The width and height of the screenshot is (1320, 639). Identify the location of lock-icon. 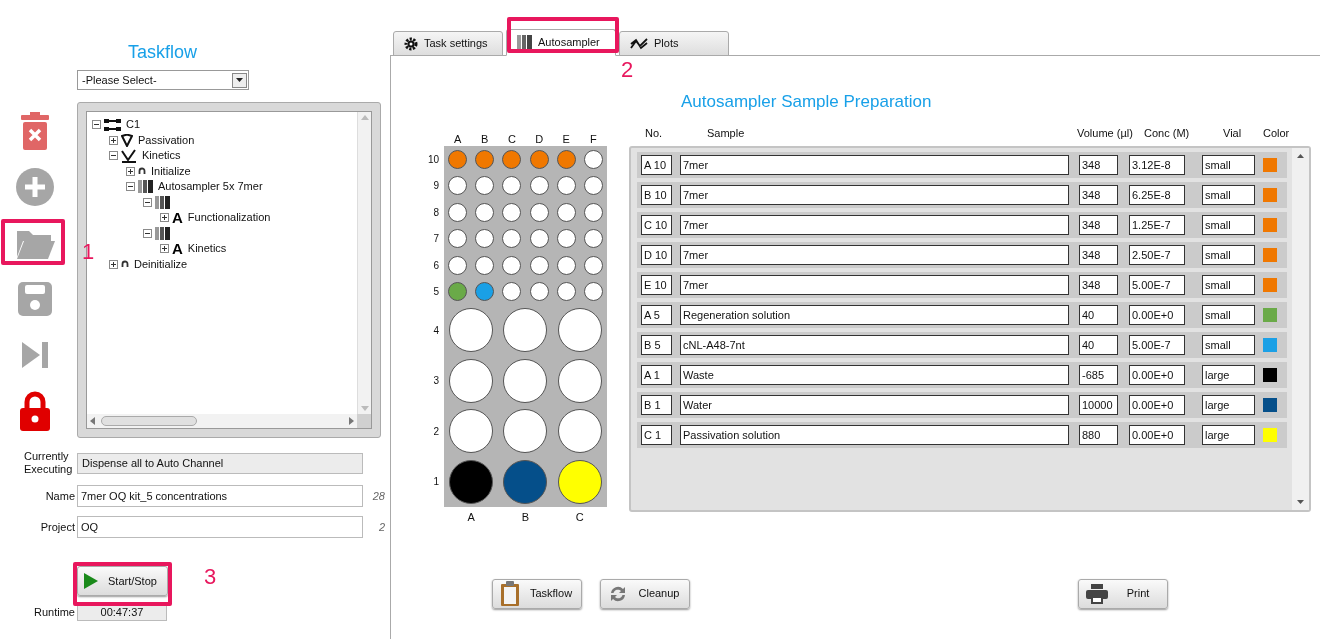
(35, 411).